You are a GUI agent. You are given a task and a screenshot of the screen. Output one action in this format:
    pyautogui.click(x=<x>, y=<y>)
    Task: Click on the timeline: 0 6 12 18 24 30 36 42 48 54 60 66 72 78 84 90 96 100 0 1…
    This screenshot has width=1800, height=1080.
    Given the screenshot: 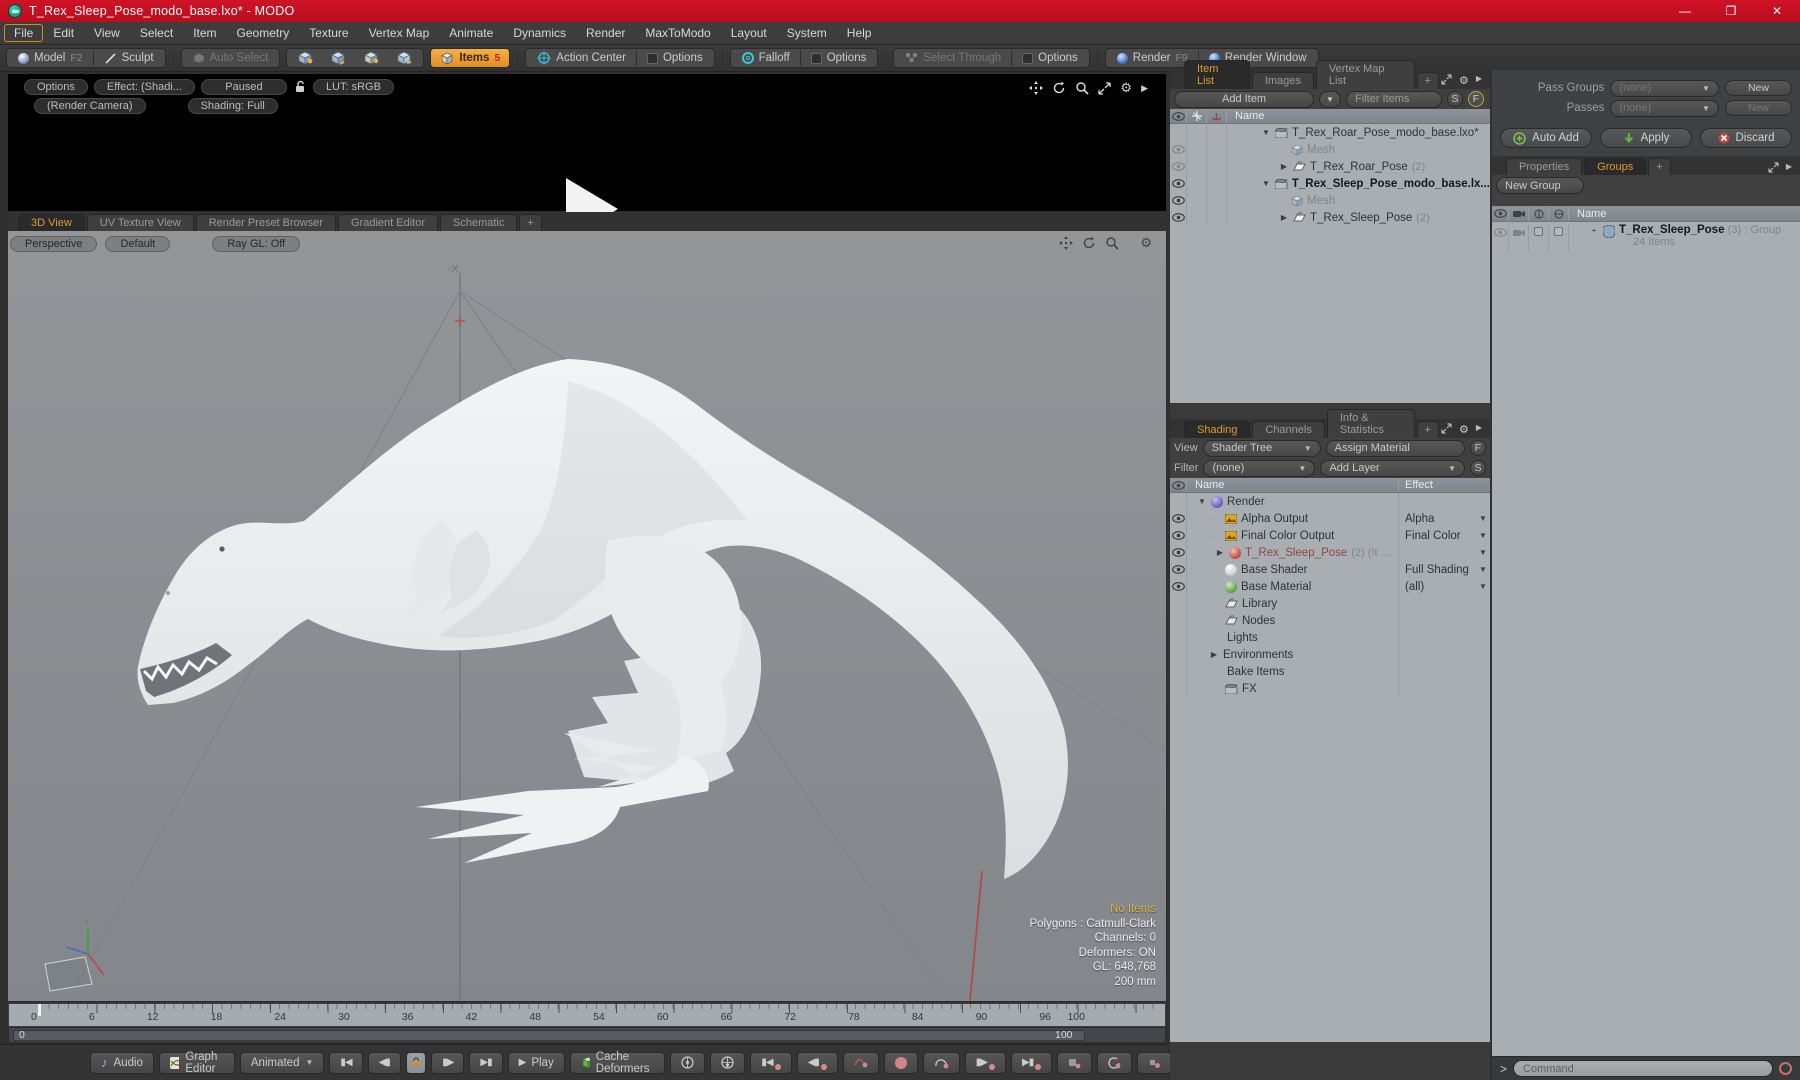 What is the action you would take?
    pyautogui.click(x=587, y=1023)
    